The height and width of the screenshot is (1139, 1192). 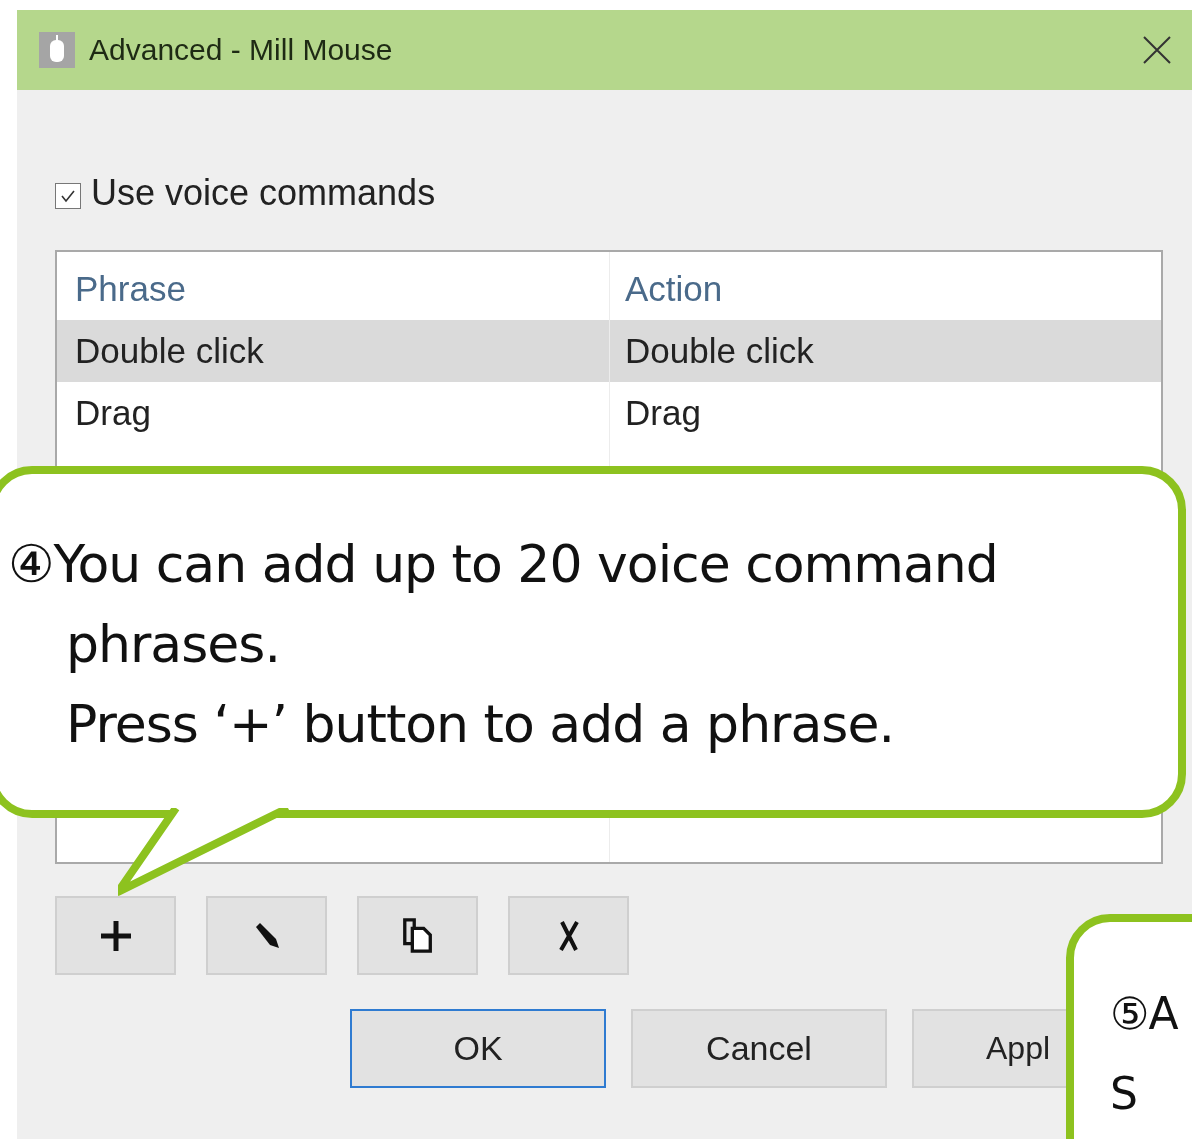 I want to click on checkbox-label: Use voice commands, so click(x=263, y=193).